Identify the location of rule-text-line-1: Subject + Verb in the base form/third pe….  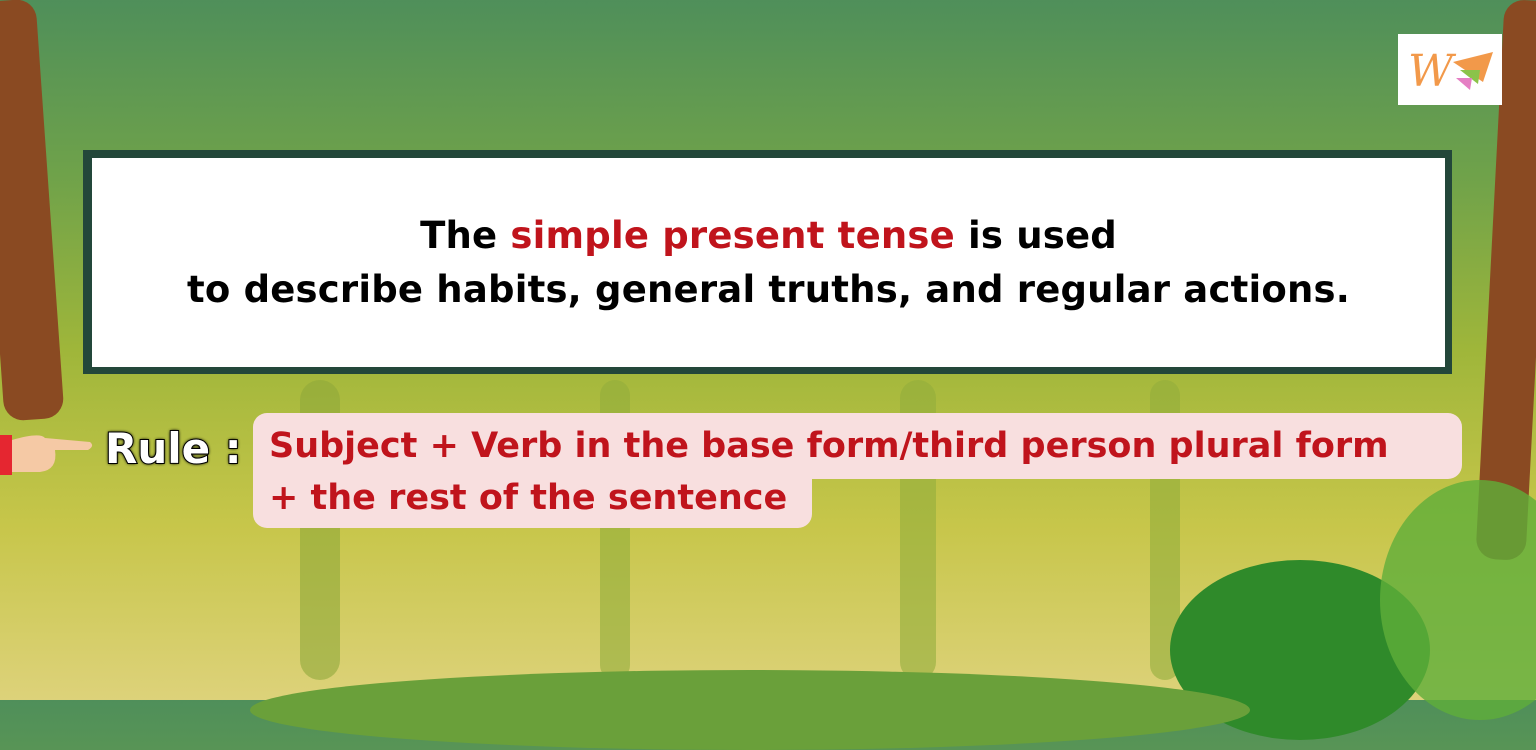
(857, 446).